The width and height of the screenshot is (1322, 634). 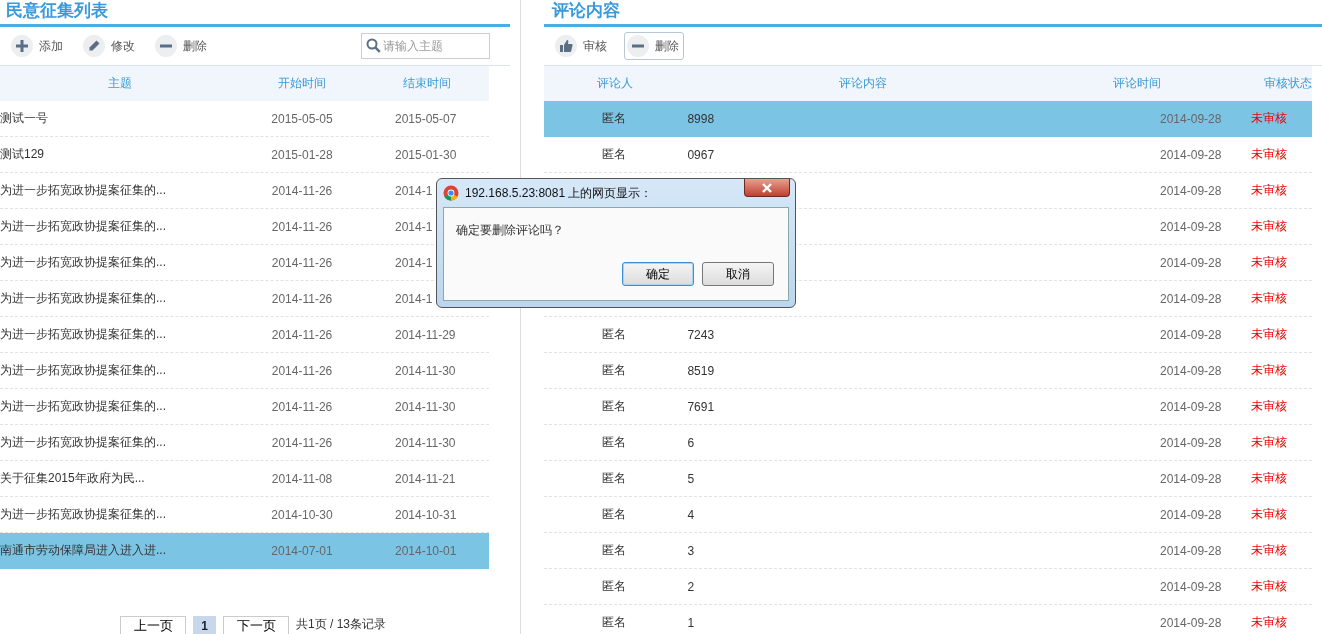 I want to click on table-cell: 7243, so click(x=701, y=334).